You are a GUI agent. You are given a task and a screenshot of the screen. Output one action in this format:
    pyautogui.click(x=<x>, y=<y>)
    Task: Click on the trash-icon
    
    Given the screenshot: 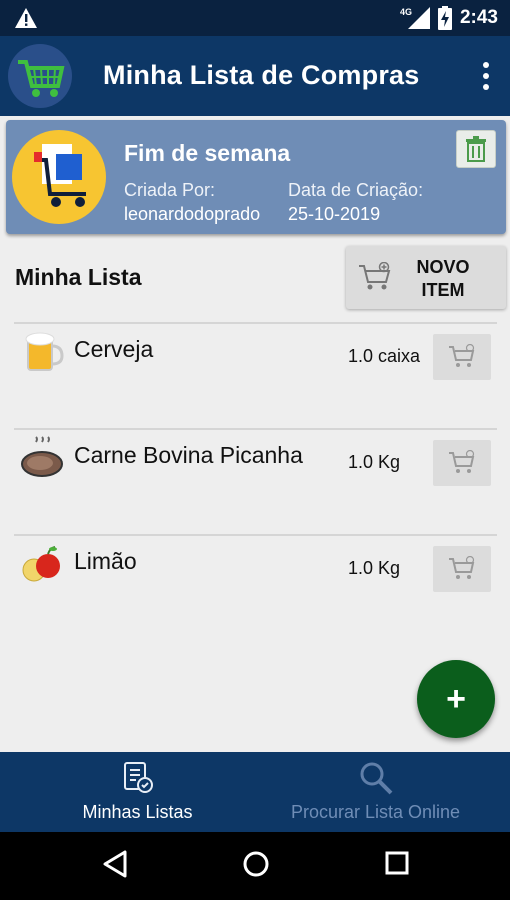 What is the action you would take?
    pyautogui.click(x=476, y=149)
    